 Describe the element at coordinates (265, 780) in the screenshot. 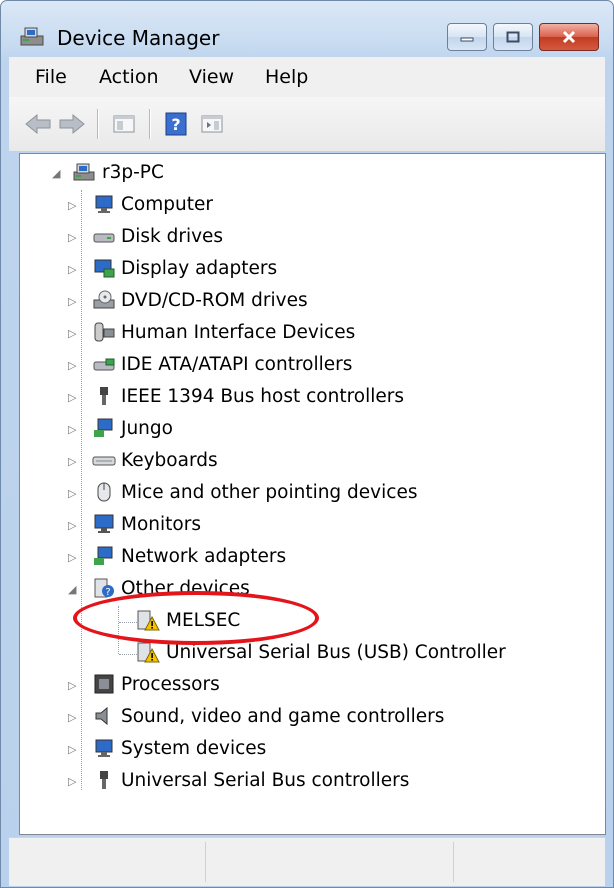

I see `tree-label-category: Universal Serial Bus controllers` at that location.